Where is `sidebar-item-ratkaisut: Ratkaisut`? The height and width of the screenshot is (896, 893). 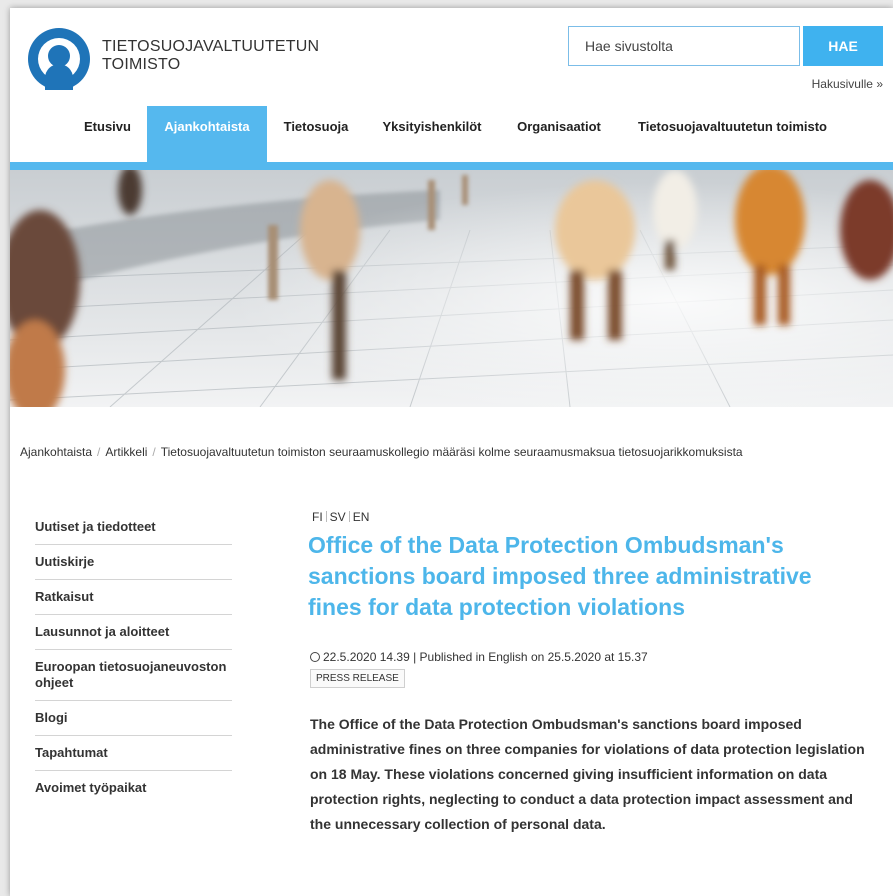 sidebar-item-ratkaisut: Ratkaisut is located at coordinates (133, 597).